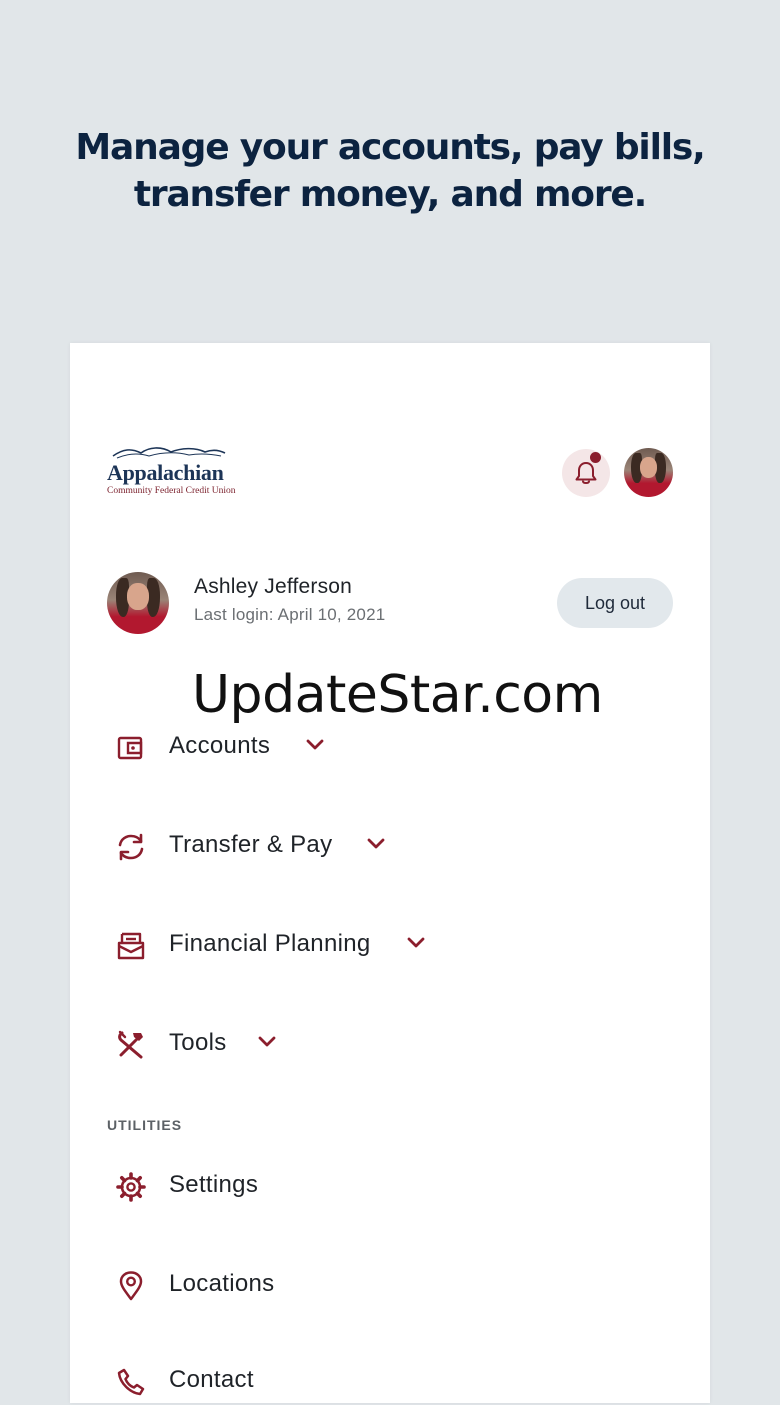 Image resolution: width=780 pixels, height=1405 pixels. I want to click on nav-item-transfer-pay: Transfer & Pay, so click(251, 845).